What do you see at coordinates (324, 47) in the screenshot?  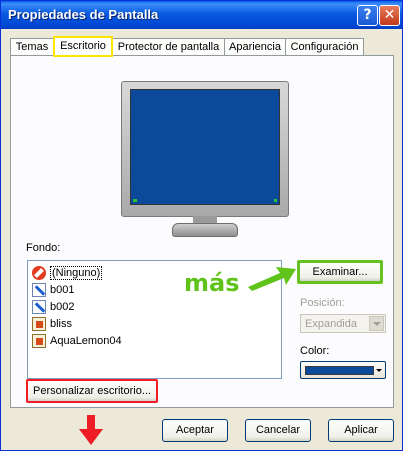 I see `tab-configuracion: Configuración` at bounding box center [324, 47].